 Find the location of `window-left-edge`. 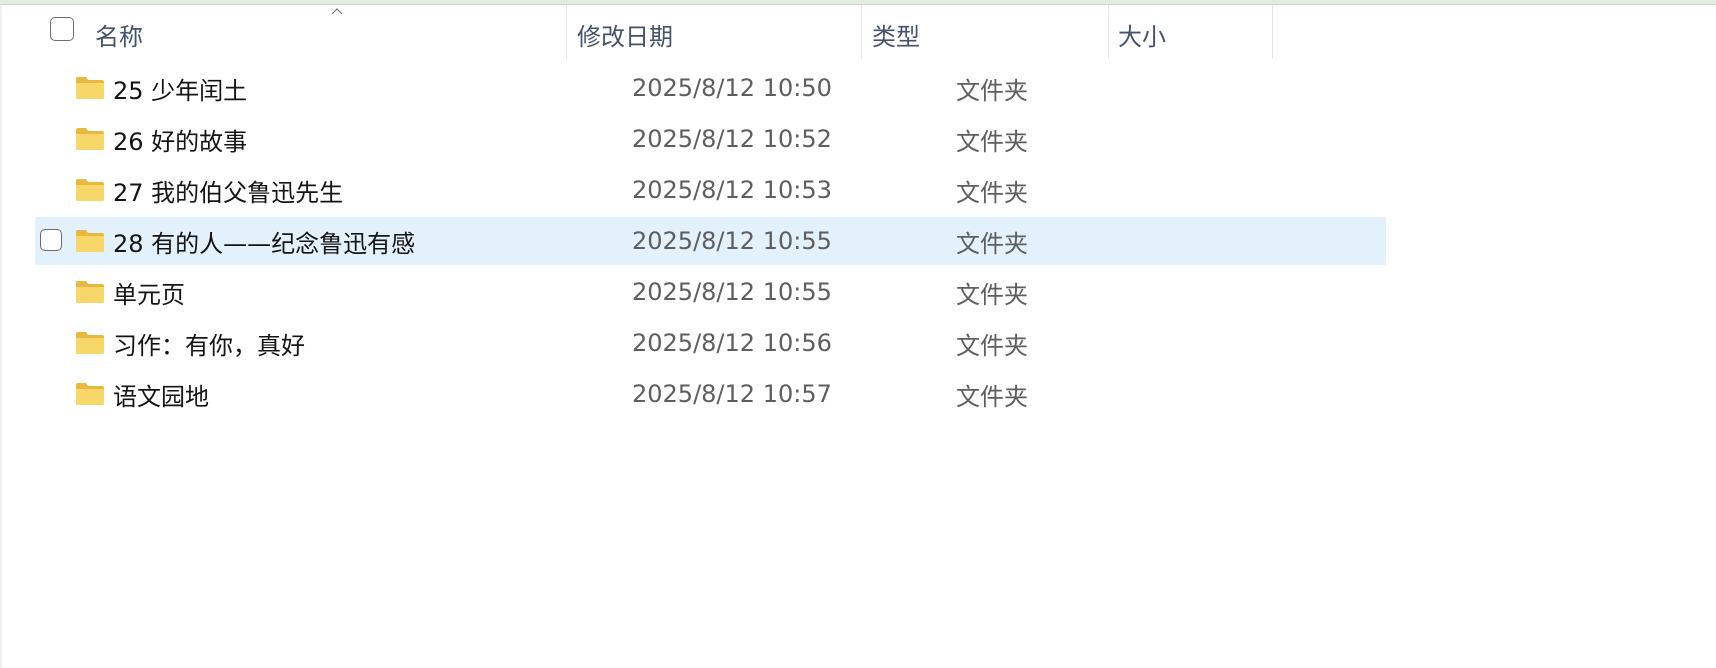

window-left-edge is located at coordinates (1, 336).